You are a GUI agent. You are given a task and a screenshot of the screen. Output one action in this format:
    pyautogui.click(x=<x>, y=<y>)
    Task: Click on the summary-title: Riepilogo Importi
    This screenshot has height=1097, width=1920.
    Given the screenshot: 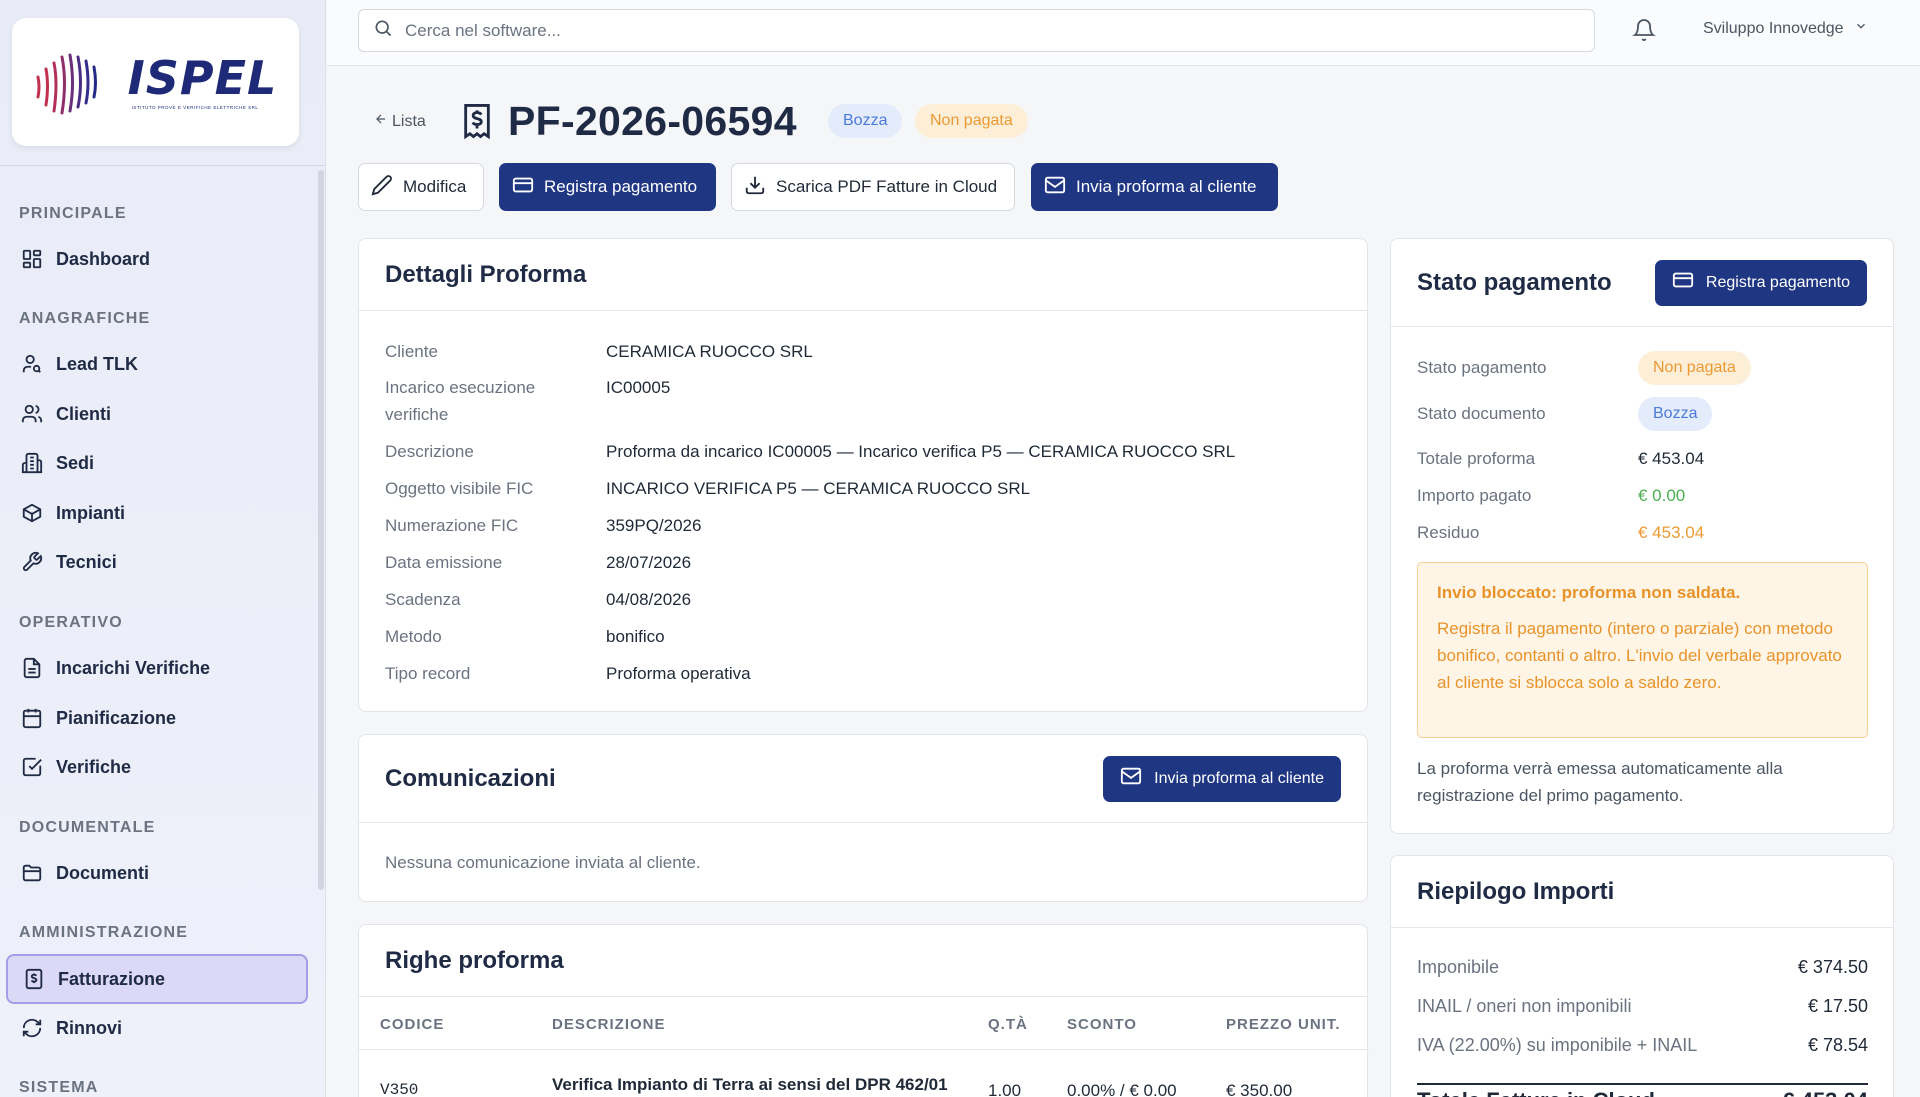 What is the action you would take?
    pyautogui.click(x=1516, y=891)
    